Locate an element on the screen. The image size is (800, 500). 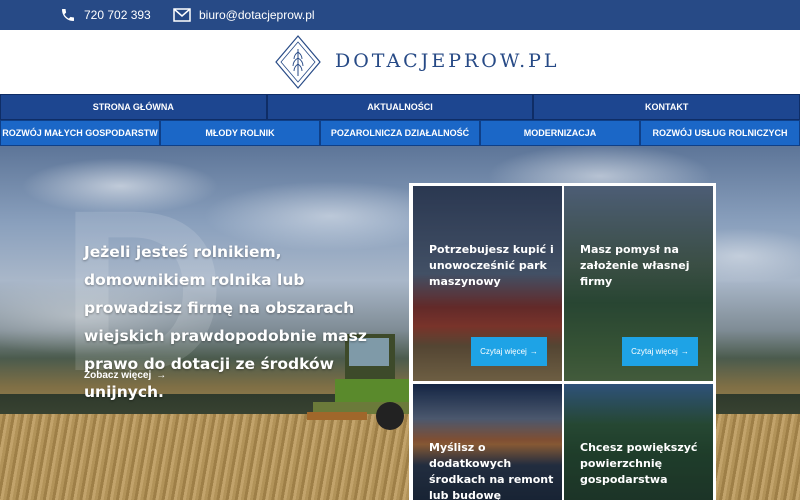
nav-item-non-agricultural: POZAROLNICZA DZIAŁALNOŚĆ is located at coordinates (400, 133).